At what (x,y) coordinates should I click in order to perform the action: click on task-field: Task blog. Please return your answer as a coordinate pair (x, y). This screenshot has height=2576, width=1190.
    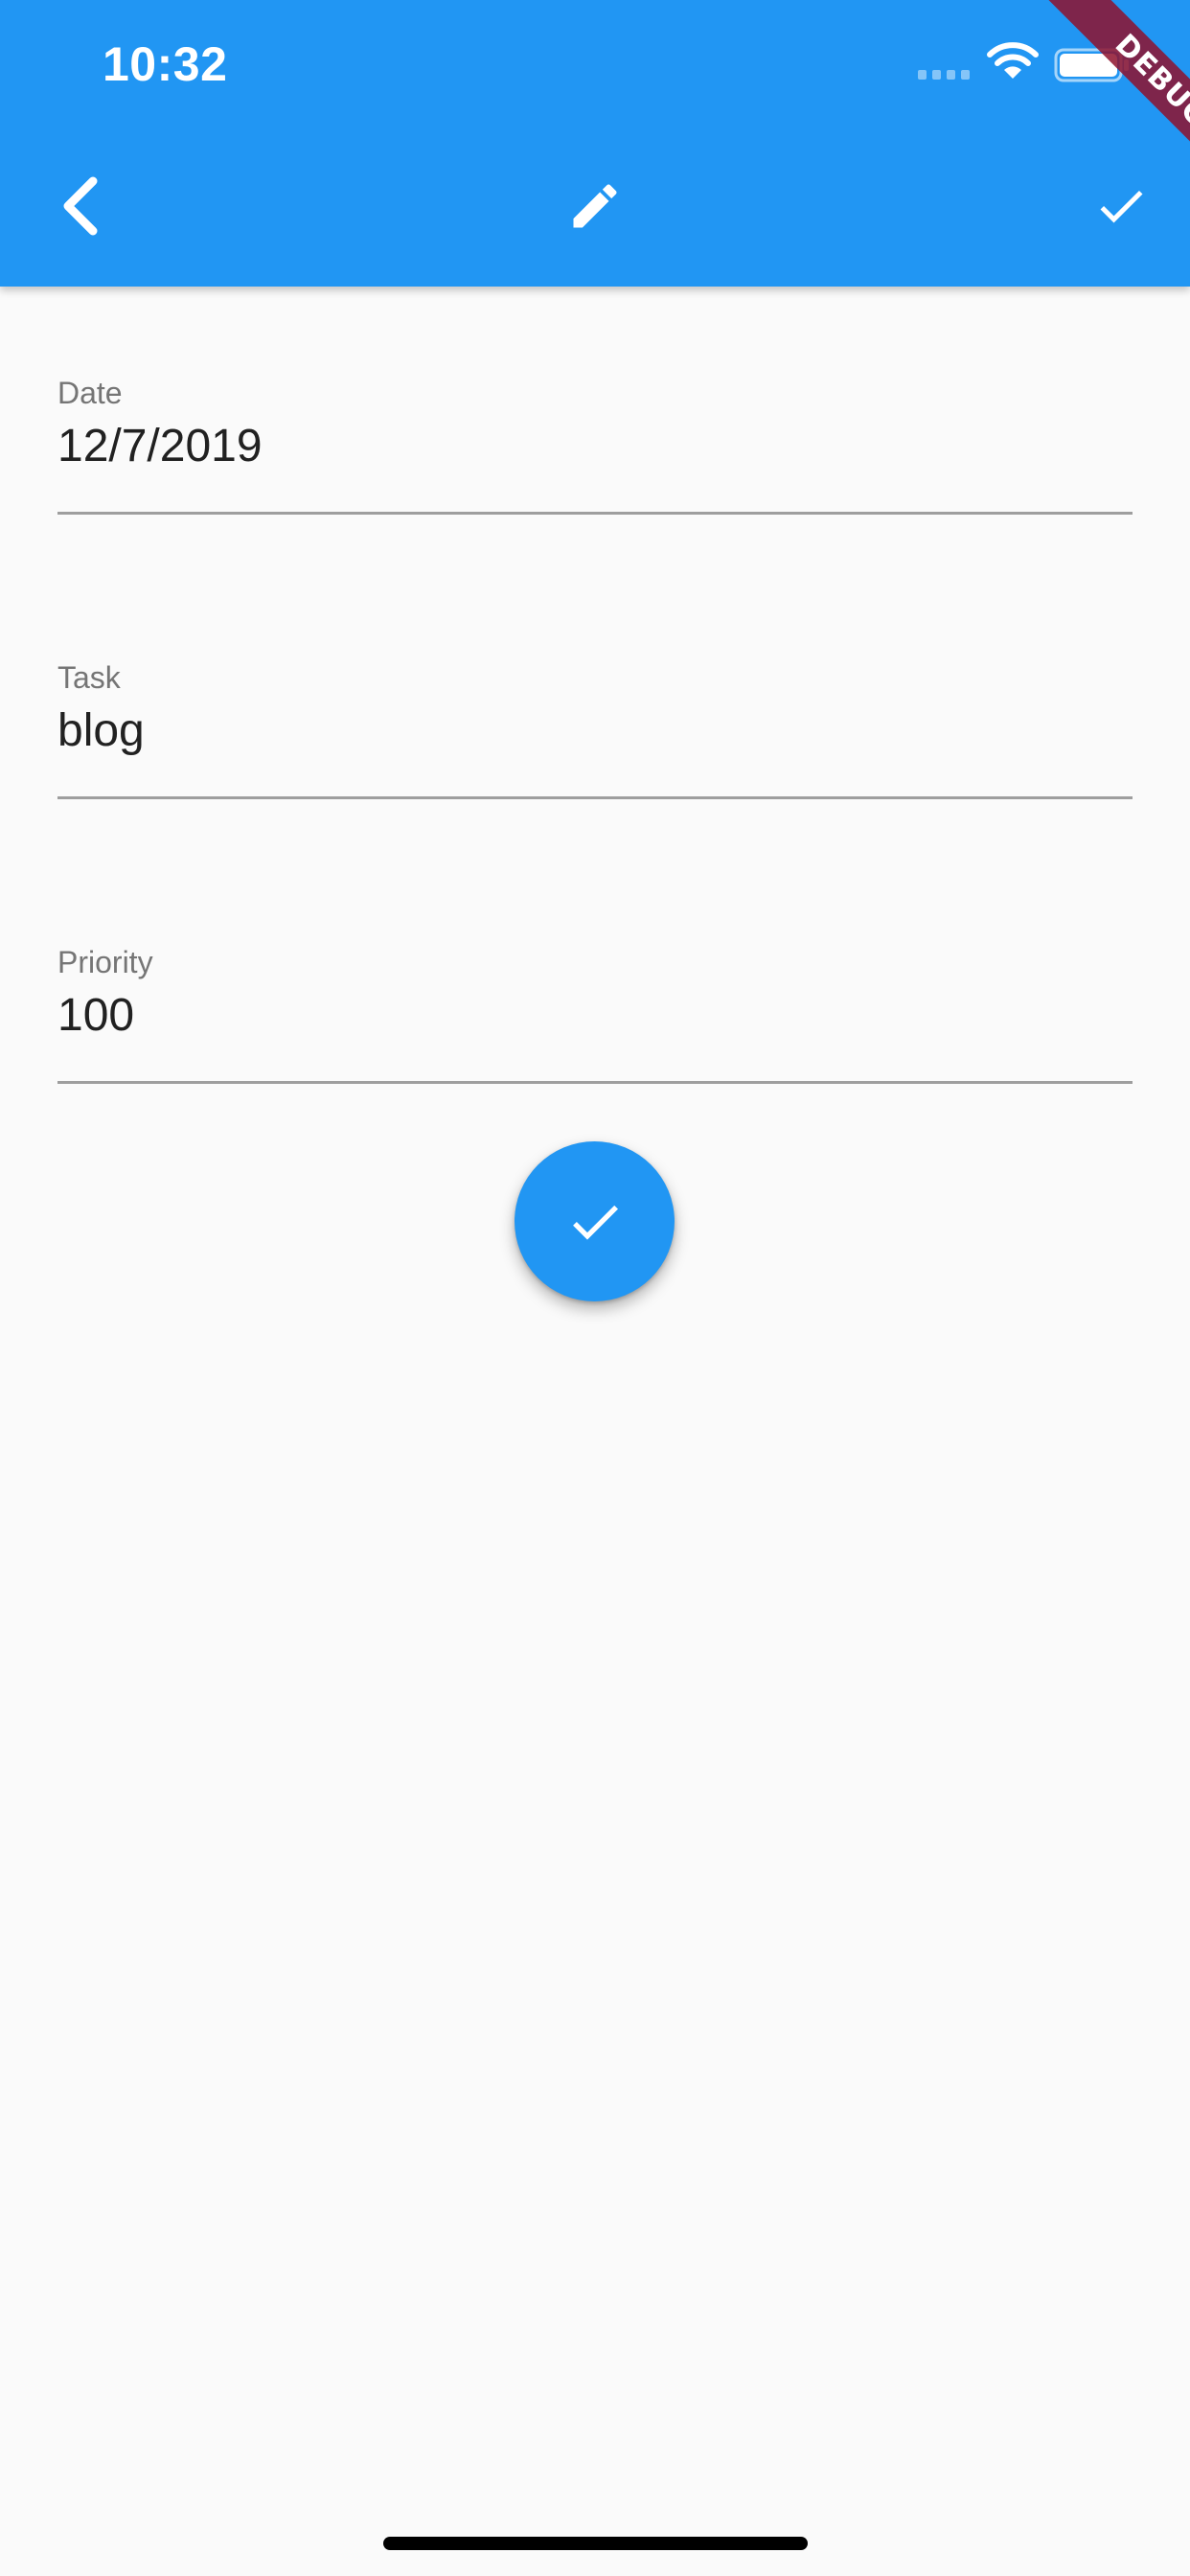
    Looking at the image, I should click on (595, 729).